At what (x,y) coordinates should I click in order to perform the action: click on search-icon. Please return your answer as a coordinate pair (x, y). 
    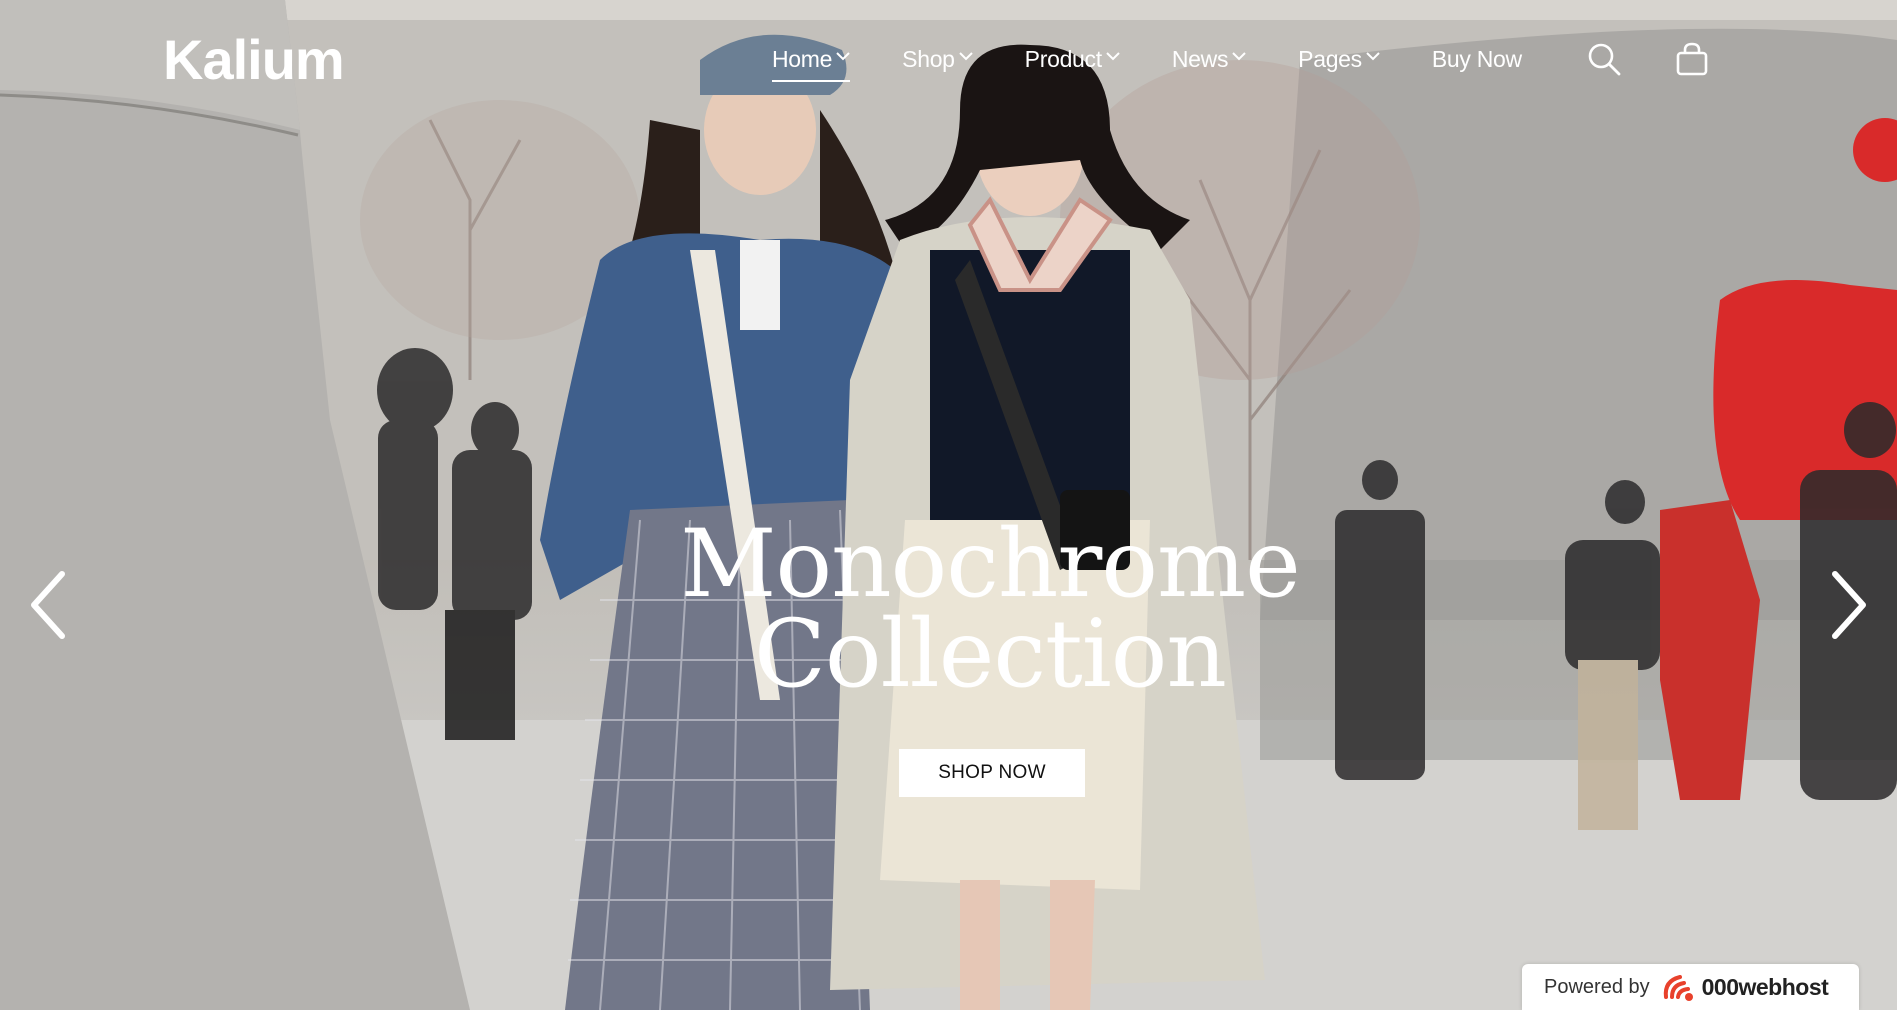
    Looking at the image, I should click on (1604, 59).